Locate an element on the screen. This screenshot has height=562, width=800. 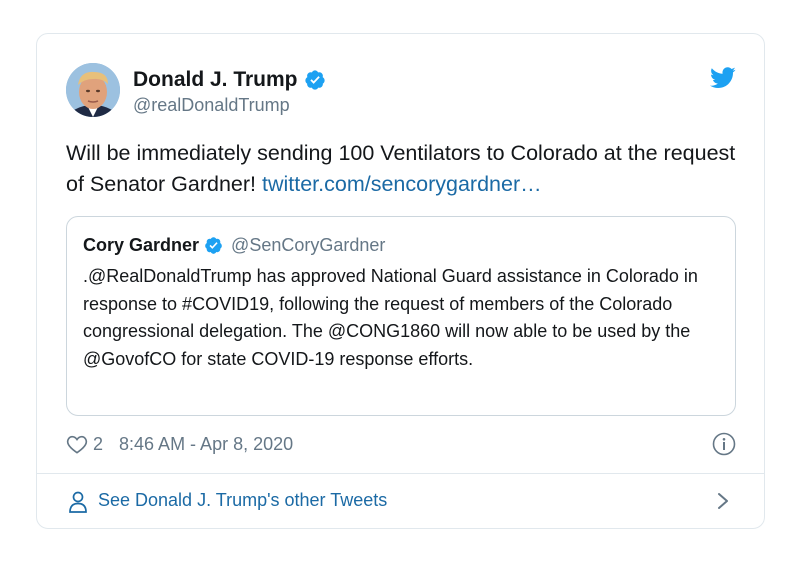
author-names: Donald J. Trump @realDonaldTrump is located at coordinates (229, 90).